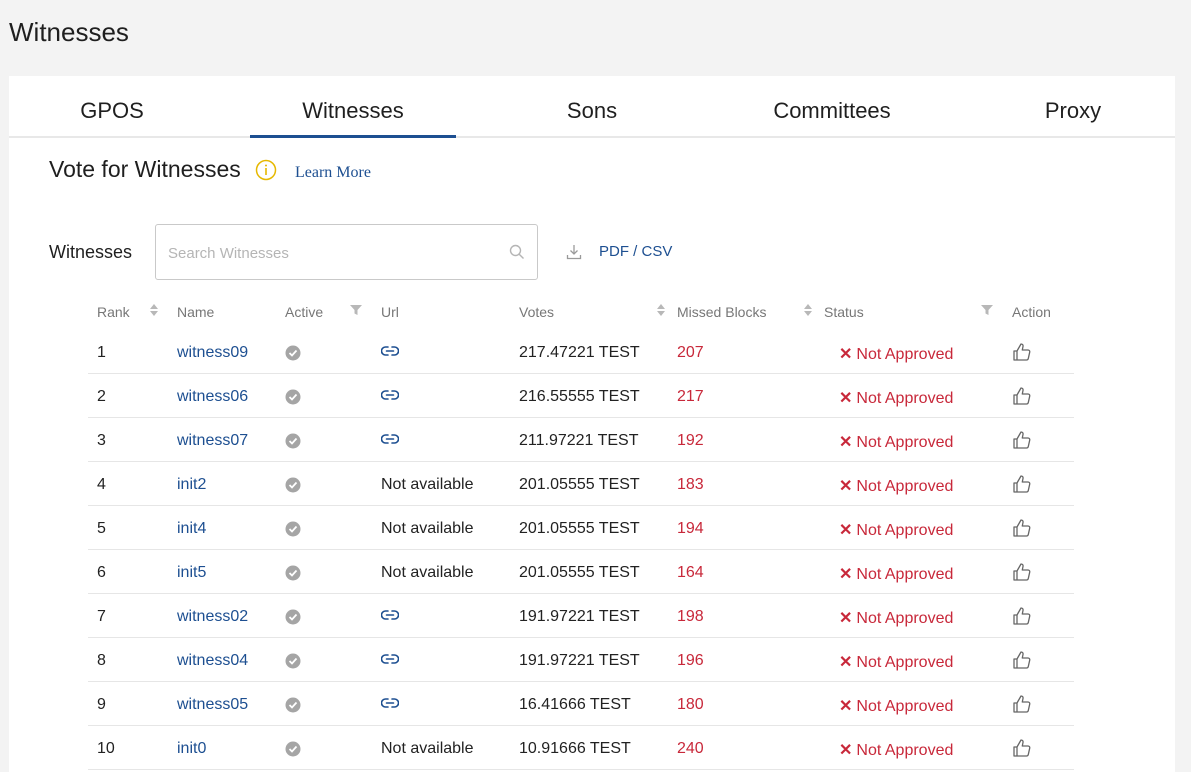  Describe the element at coordinates (212, 441) in the screenshot. I see `witness-name-link: witness07` at that location.